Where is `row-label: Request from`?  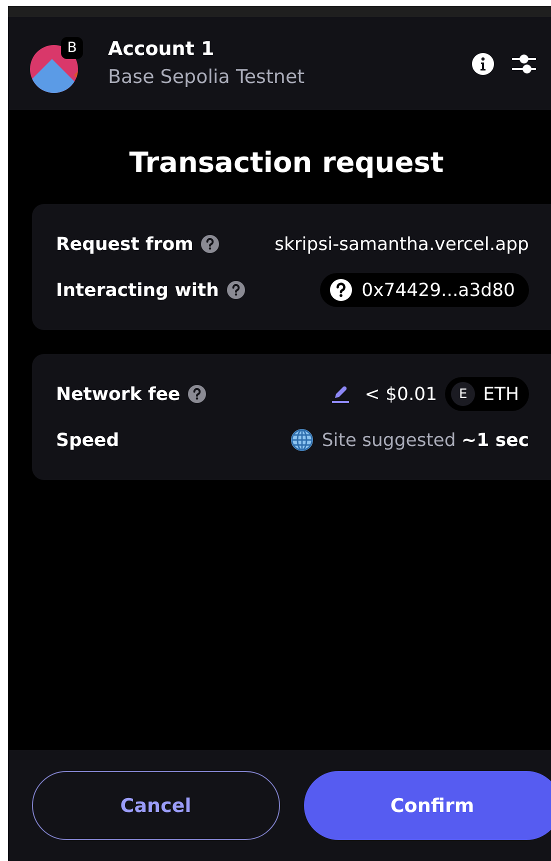
row-label: Request from is located at coordinates (125, 244).